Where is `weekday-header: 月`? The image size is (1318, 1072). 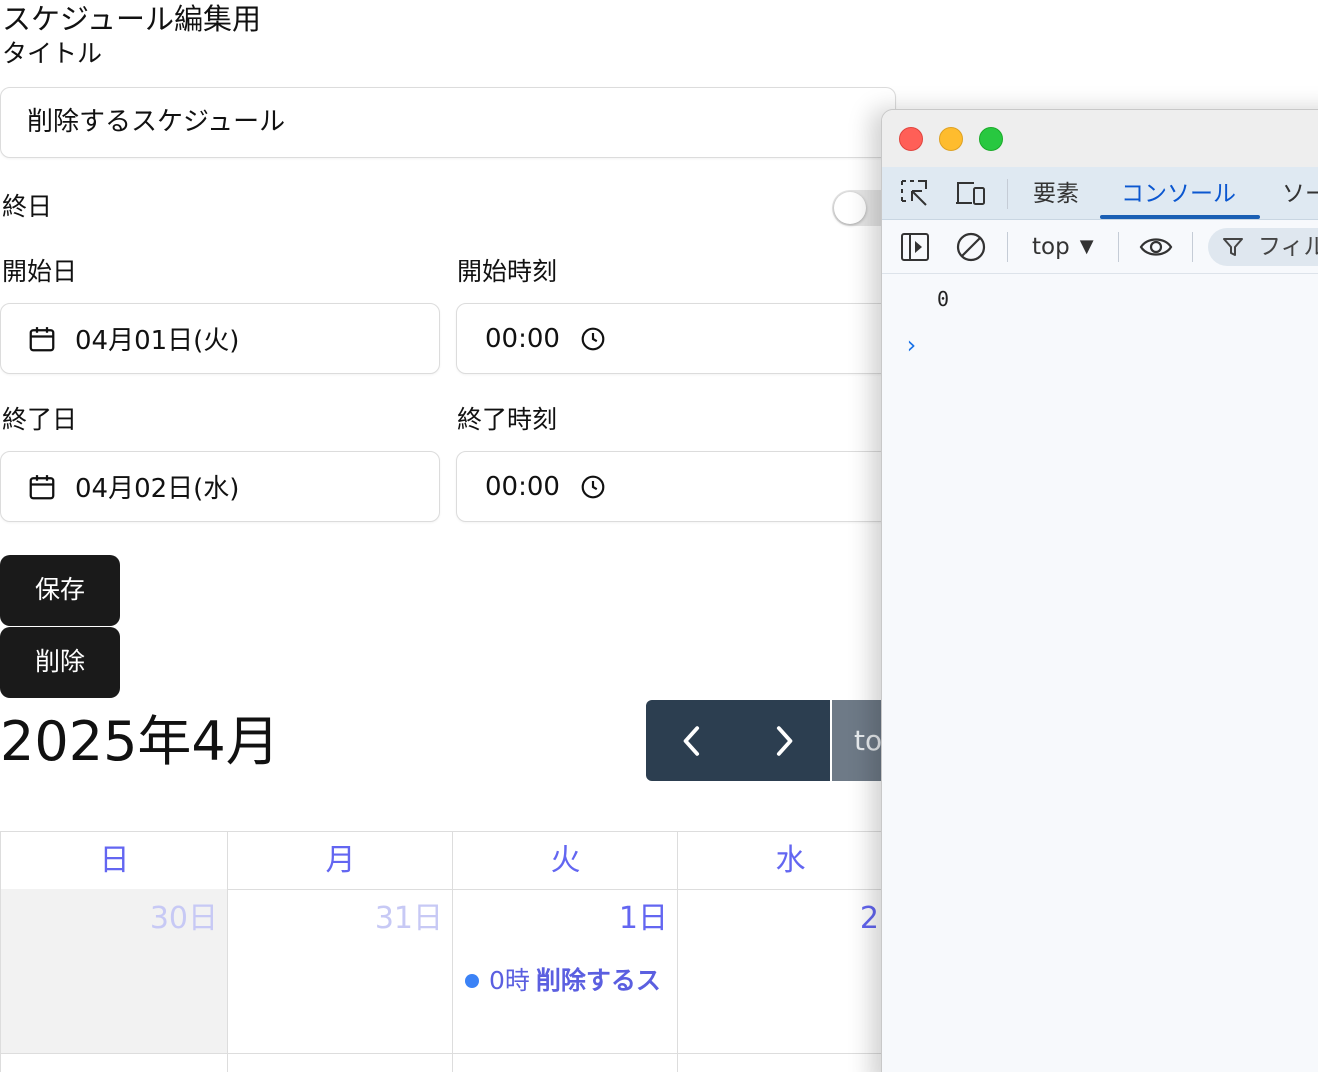
weekday-header: 月 is located at coordinates (340, 860).